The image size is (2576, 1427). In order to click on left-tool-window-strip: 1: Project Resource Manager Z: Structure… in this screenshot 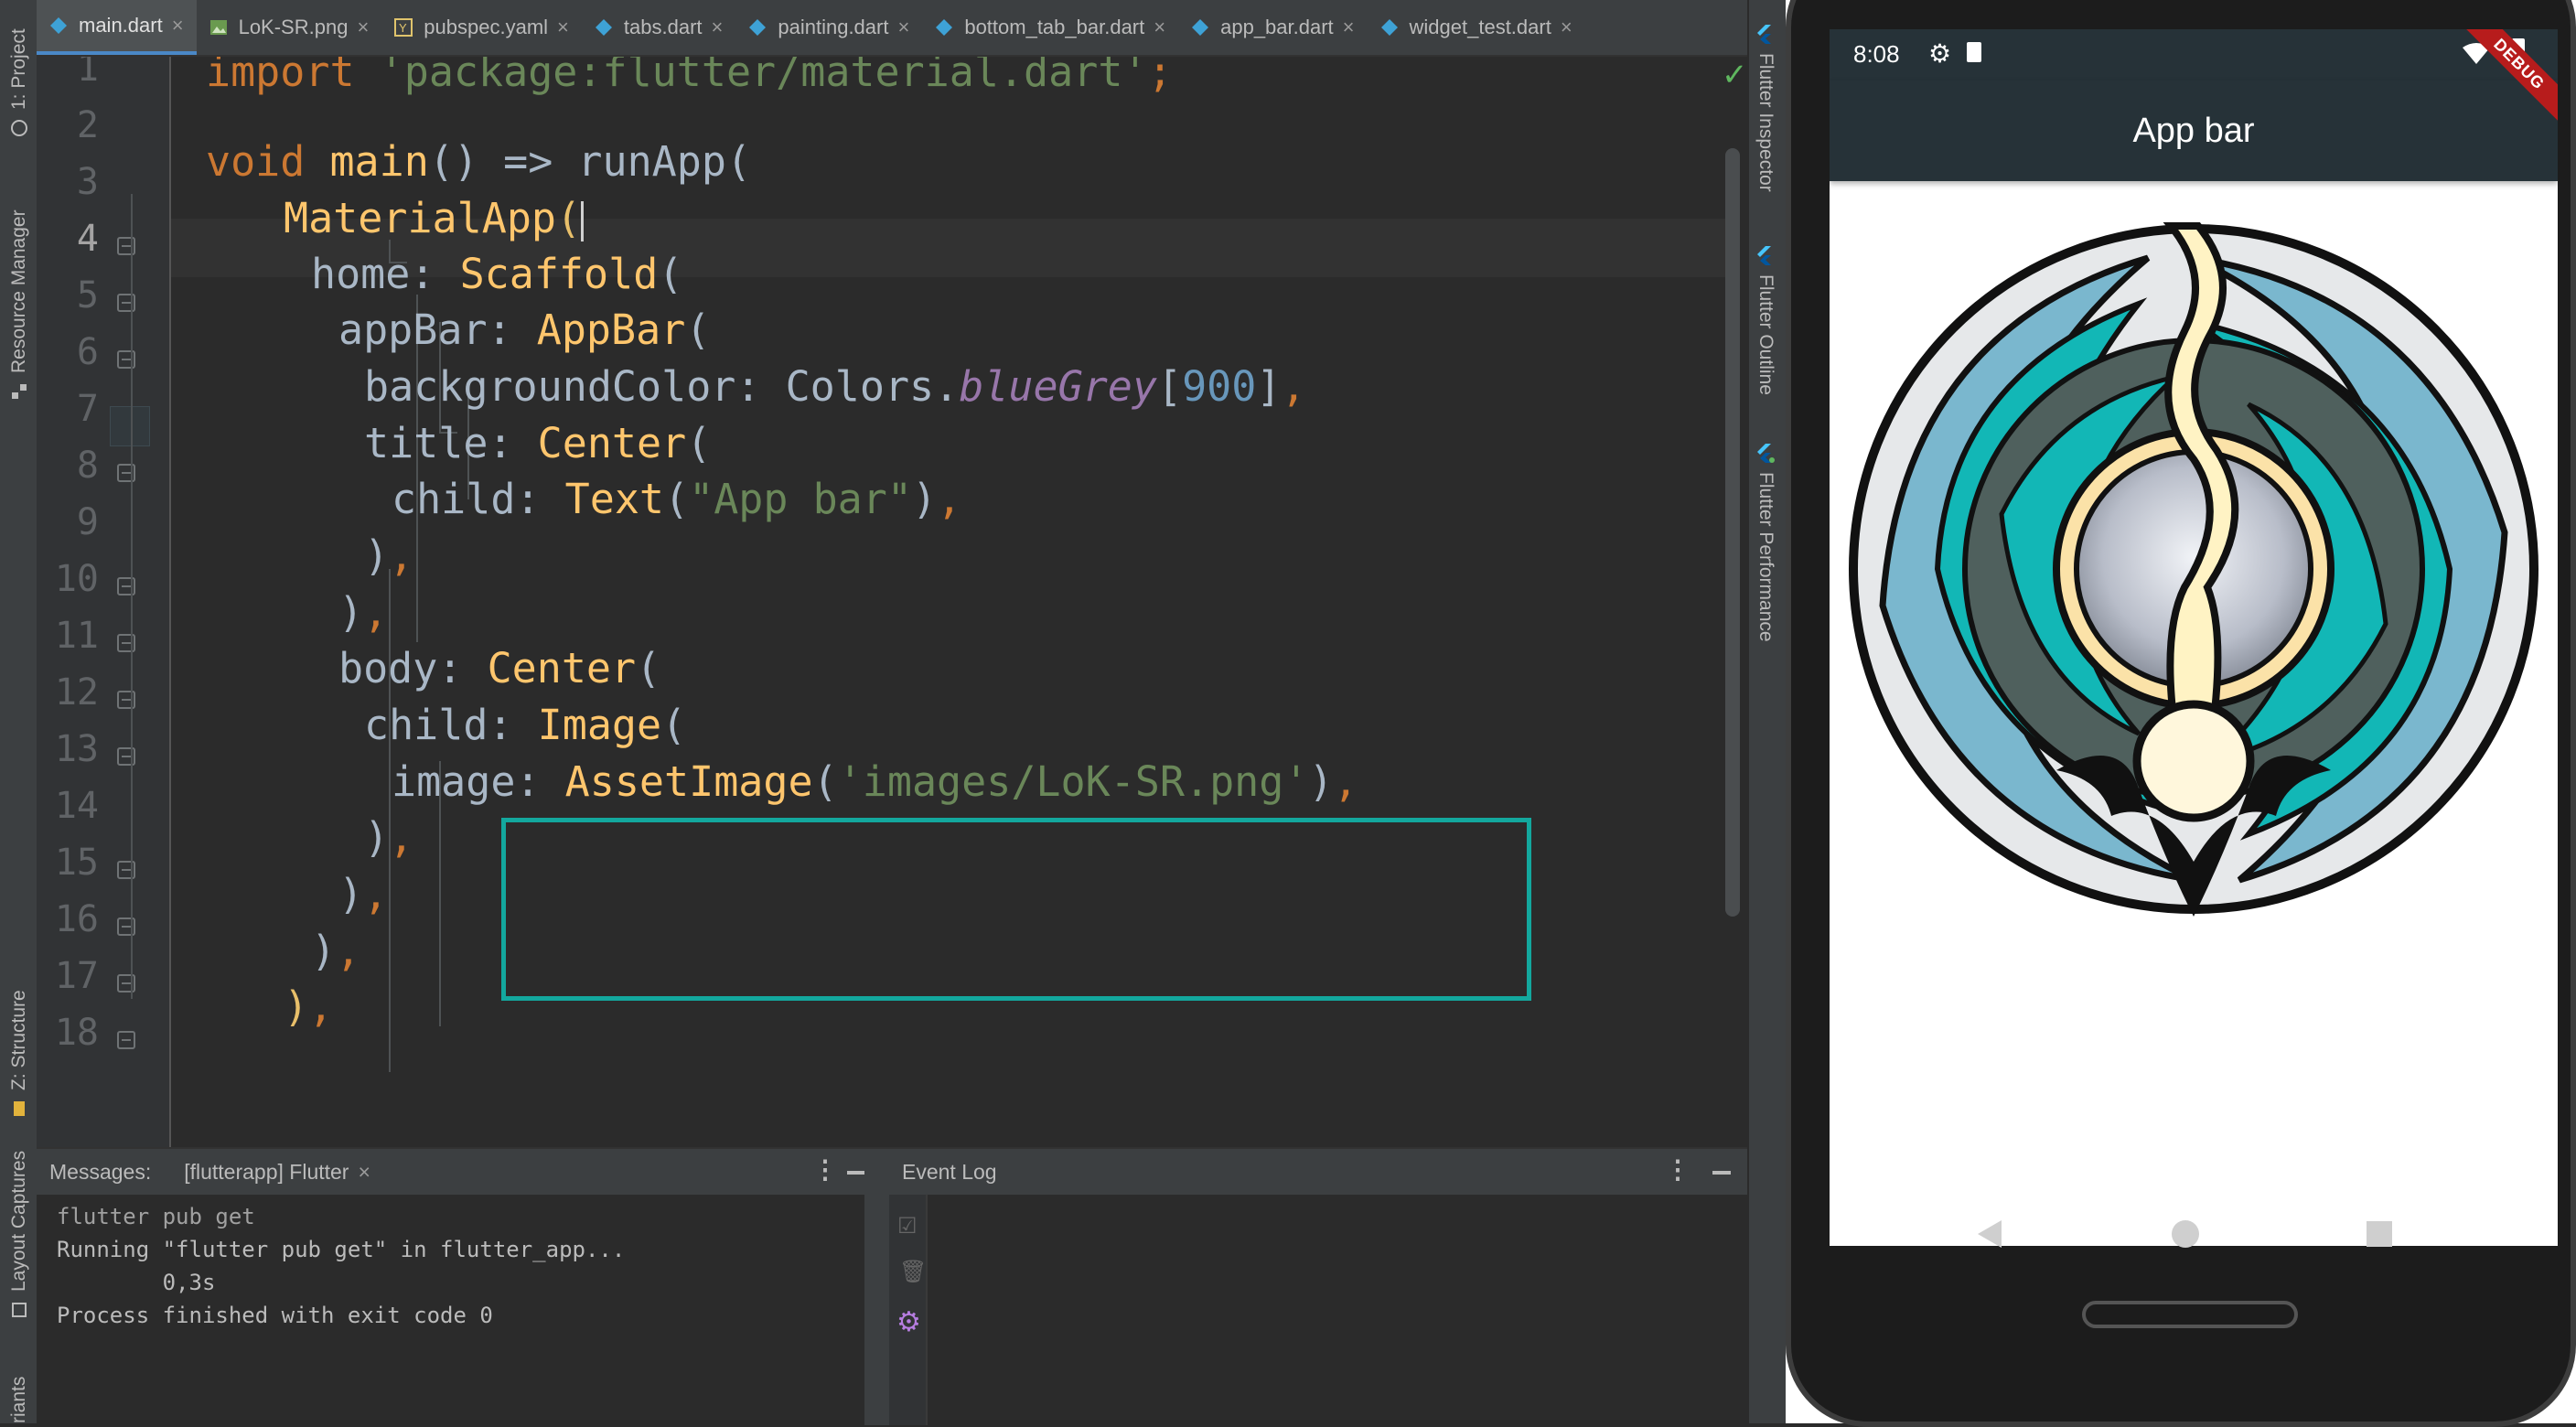, I will do `click(19, 711)`.